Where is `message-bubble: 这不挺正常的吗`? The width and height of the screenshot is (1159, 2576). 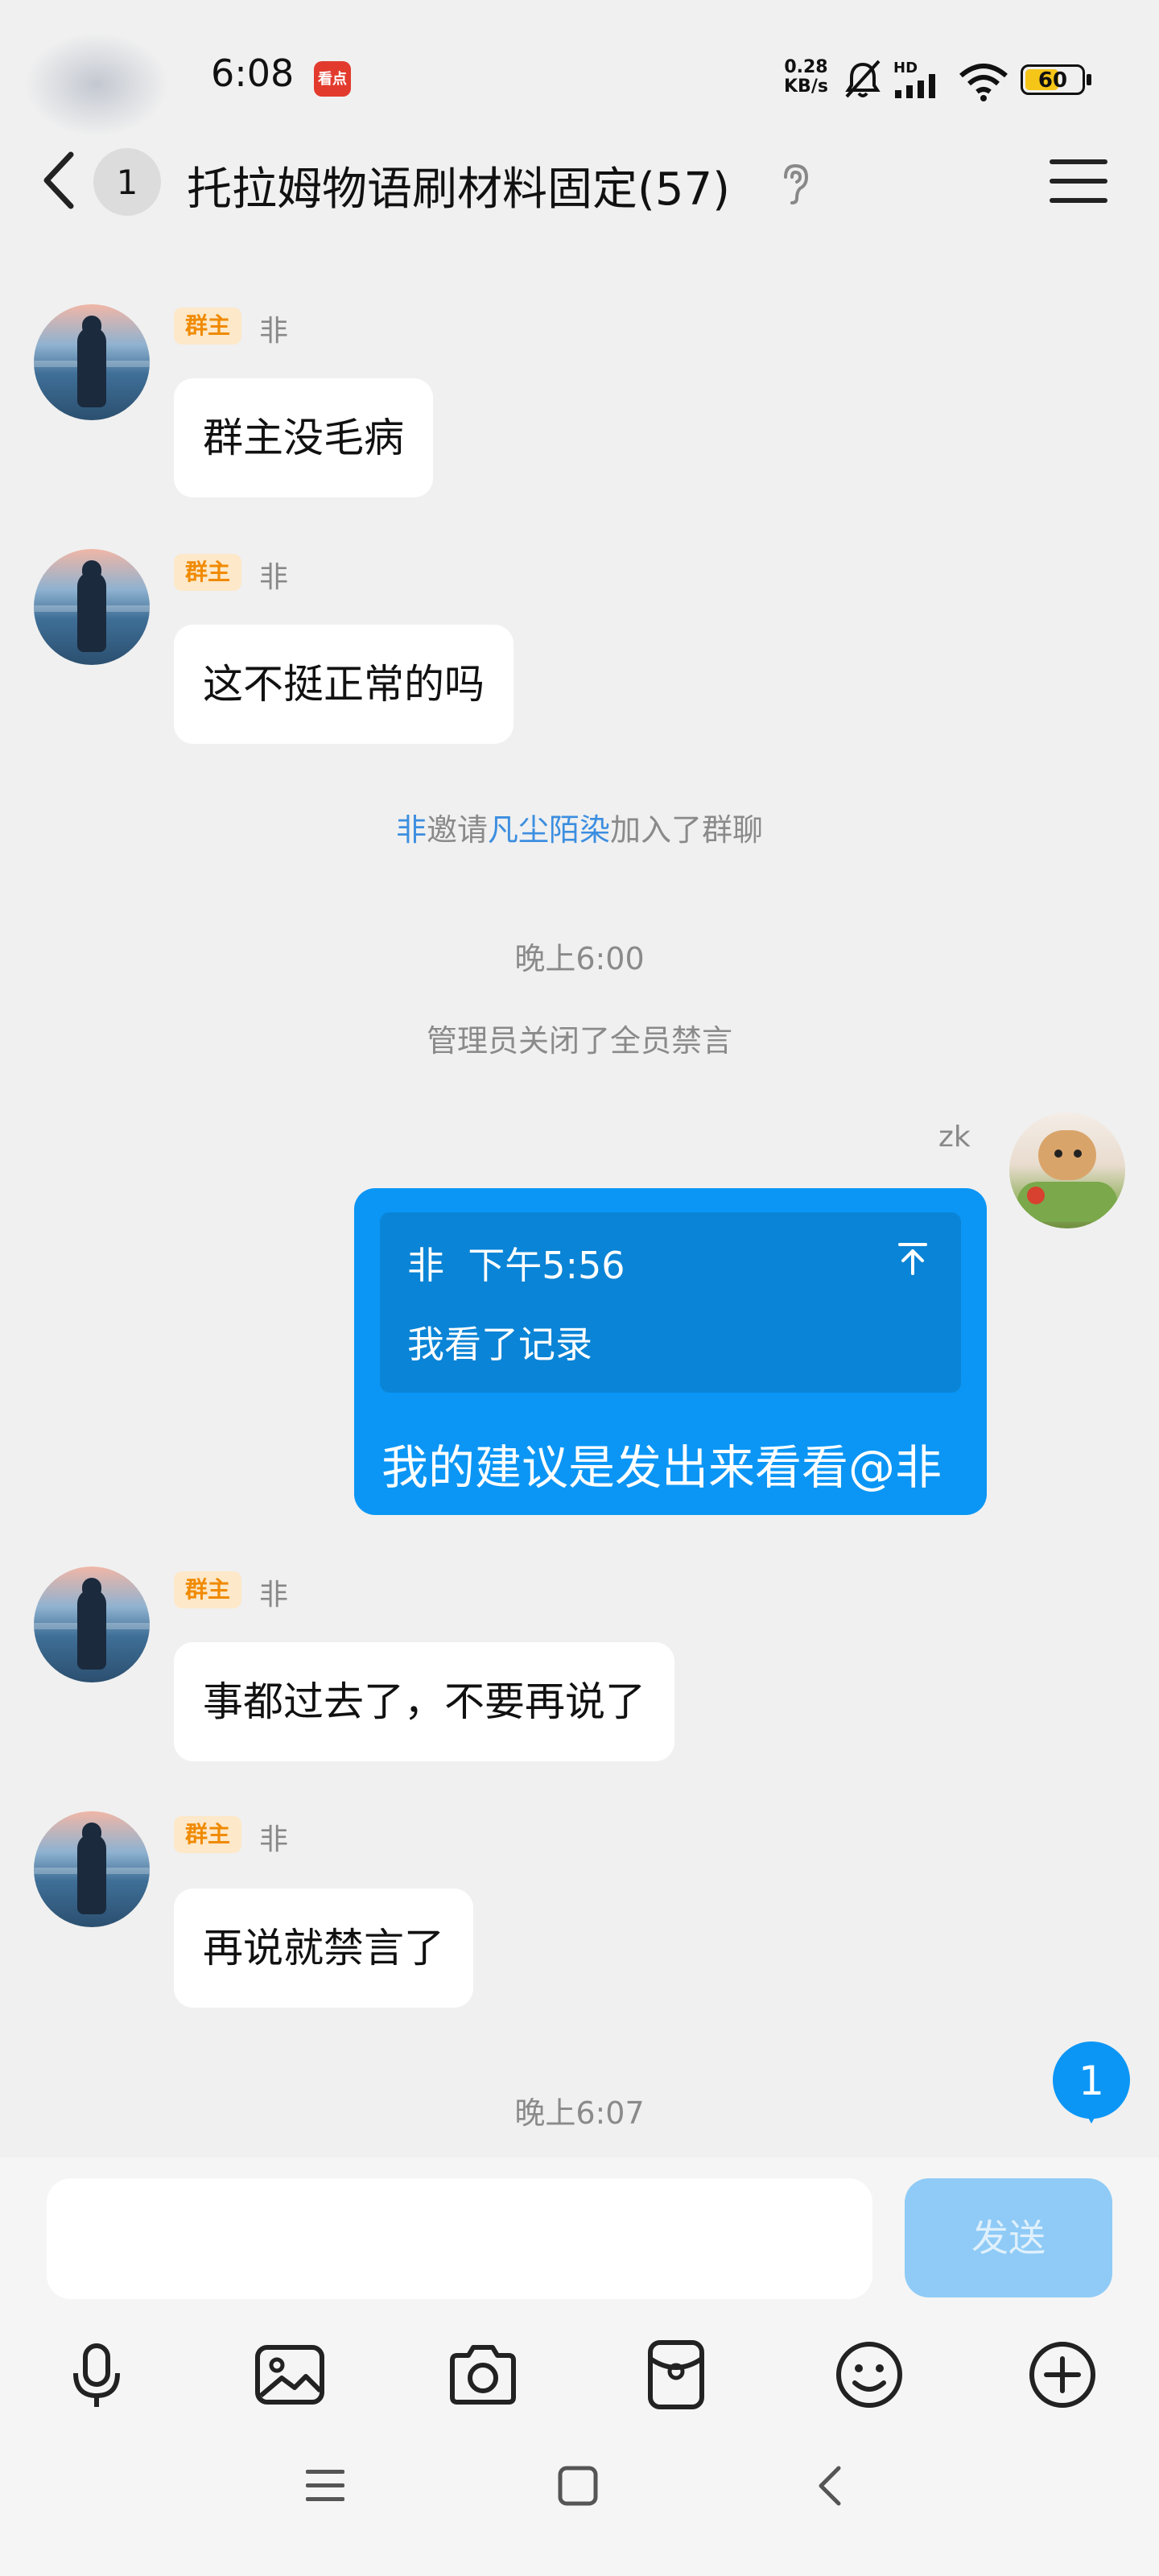
message-bubble: 这不挺正常的吗 is located at coordinates (344, 684).